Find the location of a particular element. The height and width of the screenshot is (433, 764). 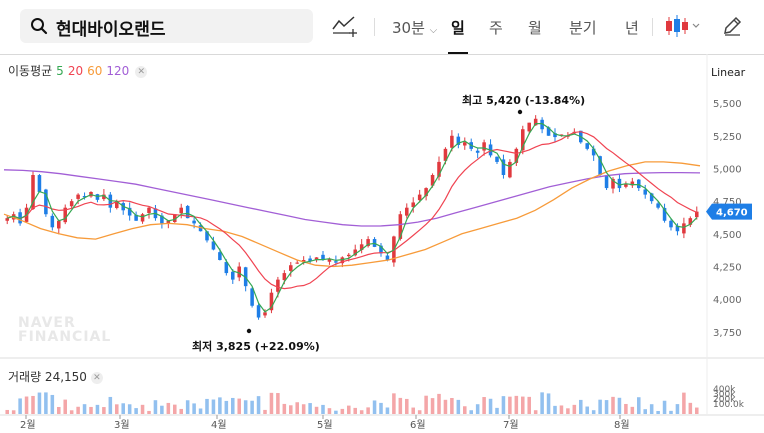

low-annotation: 최저 3,825 (+22.09%) is located at coordinates (256, 346).